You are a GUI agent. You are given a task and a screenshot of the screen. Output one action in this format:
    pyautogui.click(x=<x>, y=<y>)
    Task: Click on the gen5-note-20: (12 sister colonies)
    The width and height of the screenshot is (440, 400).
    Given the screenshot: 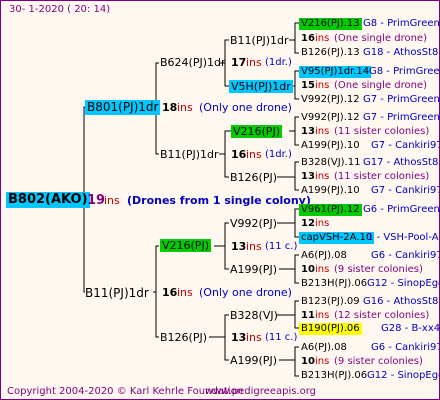 What is the action you would take?
    pyautogui.click(x=382, y=315)
    